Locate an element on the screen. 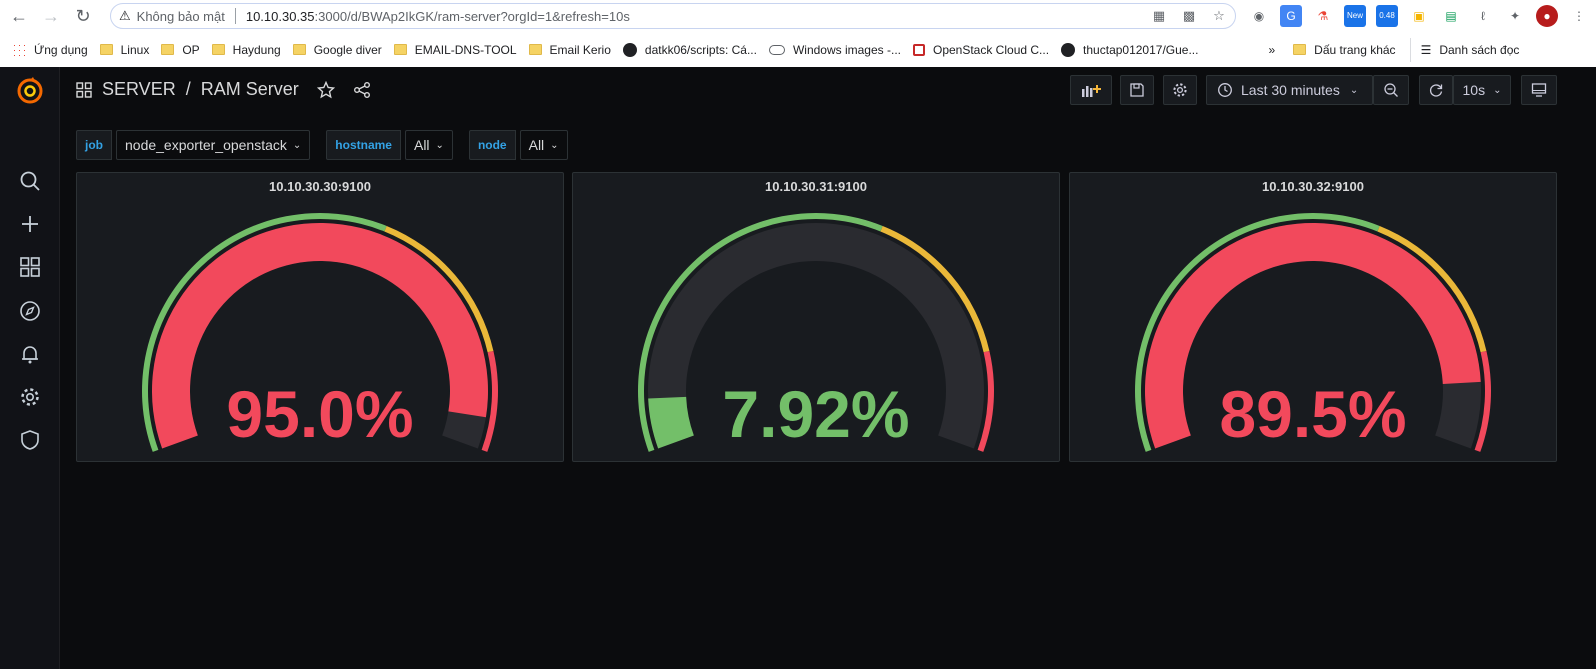 This screenshot has width=1596, height=669. network-icon: ⚗ is located at coordinates (1323, 16).